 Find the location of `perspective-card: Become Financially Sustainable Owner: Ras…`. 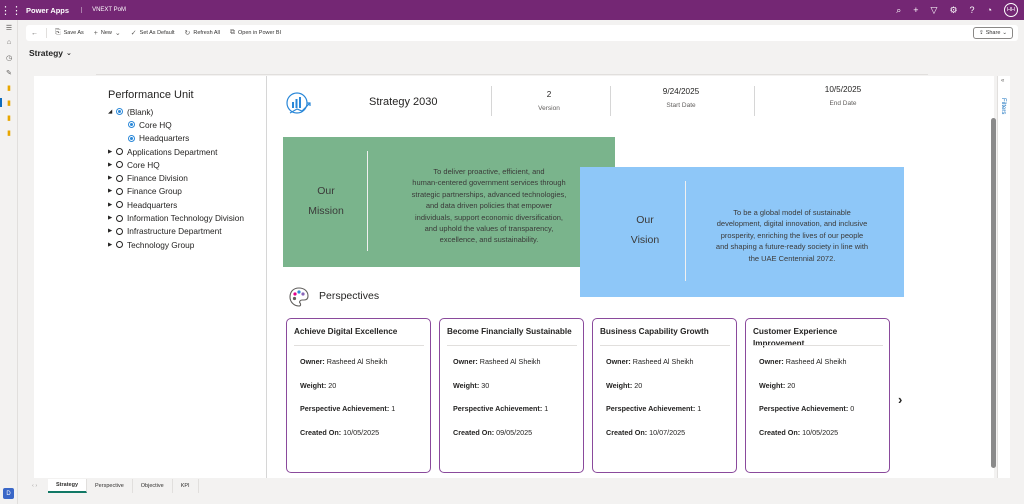

perspective-card: Become Financially Sustainable Owner: Ras… is located at coordinates (511, 395).